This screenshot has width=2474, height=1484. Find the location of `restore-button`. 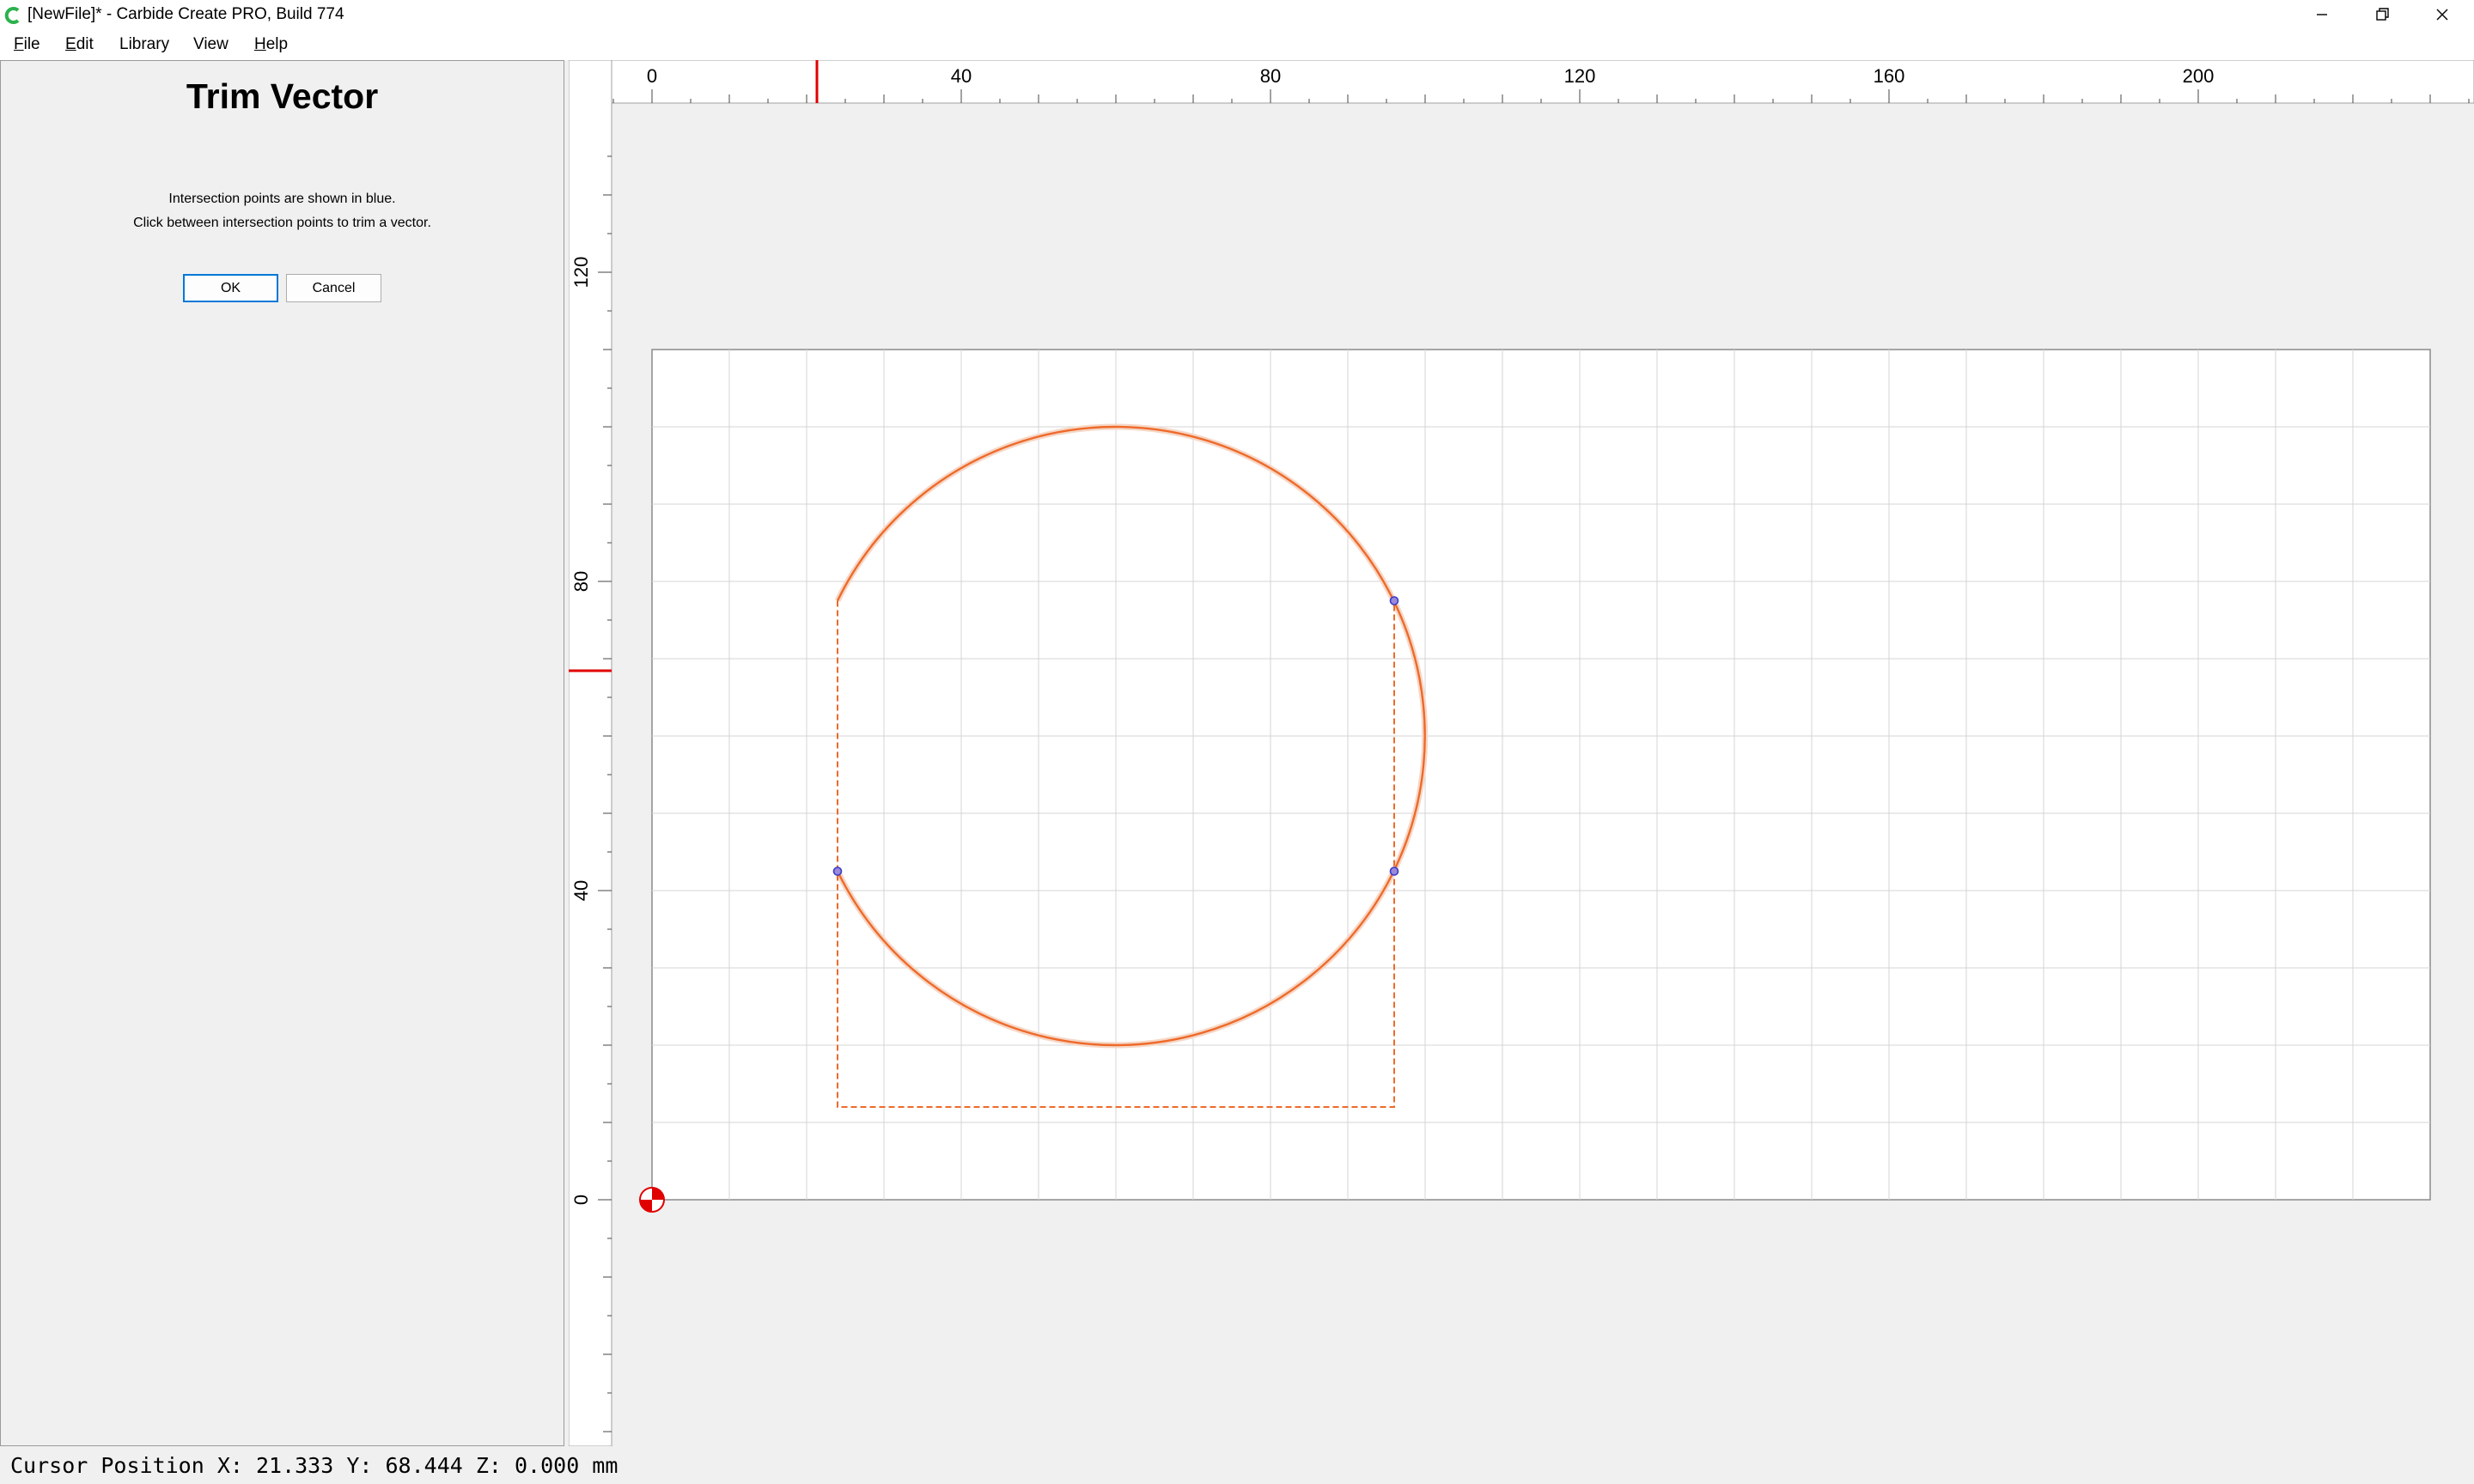

restore-button is located at coordinates (2382, 15).